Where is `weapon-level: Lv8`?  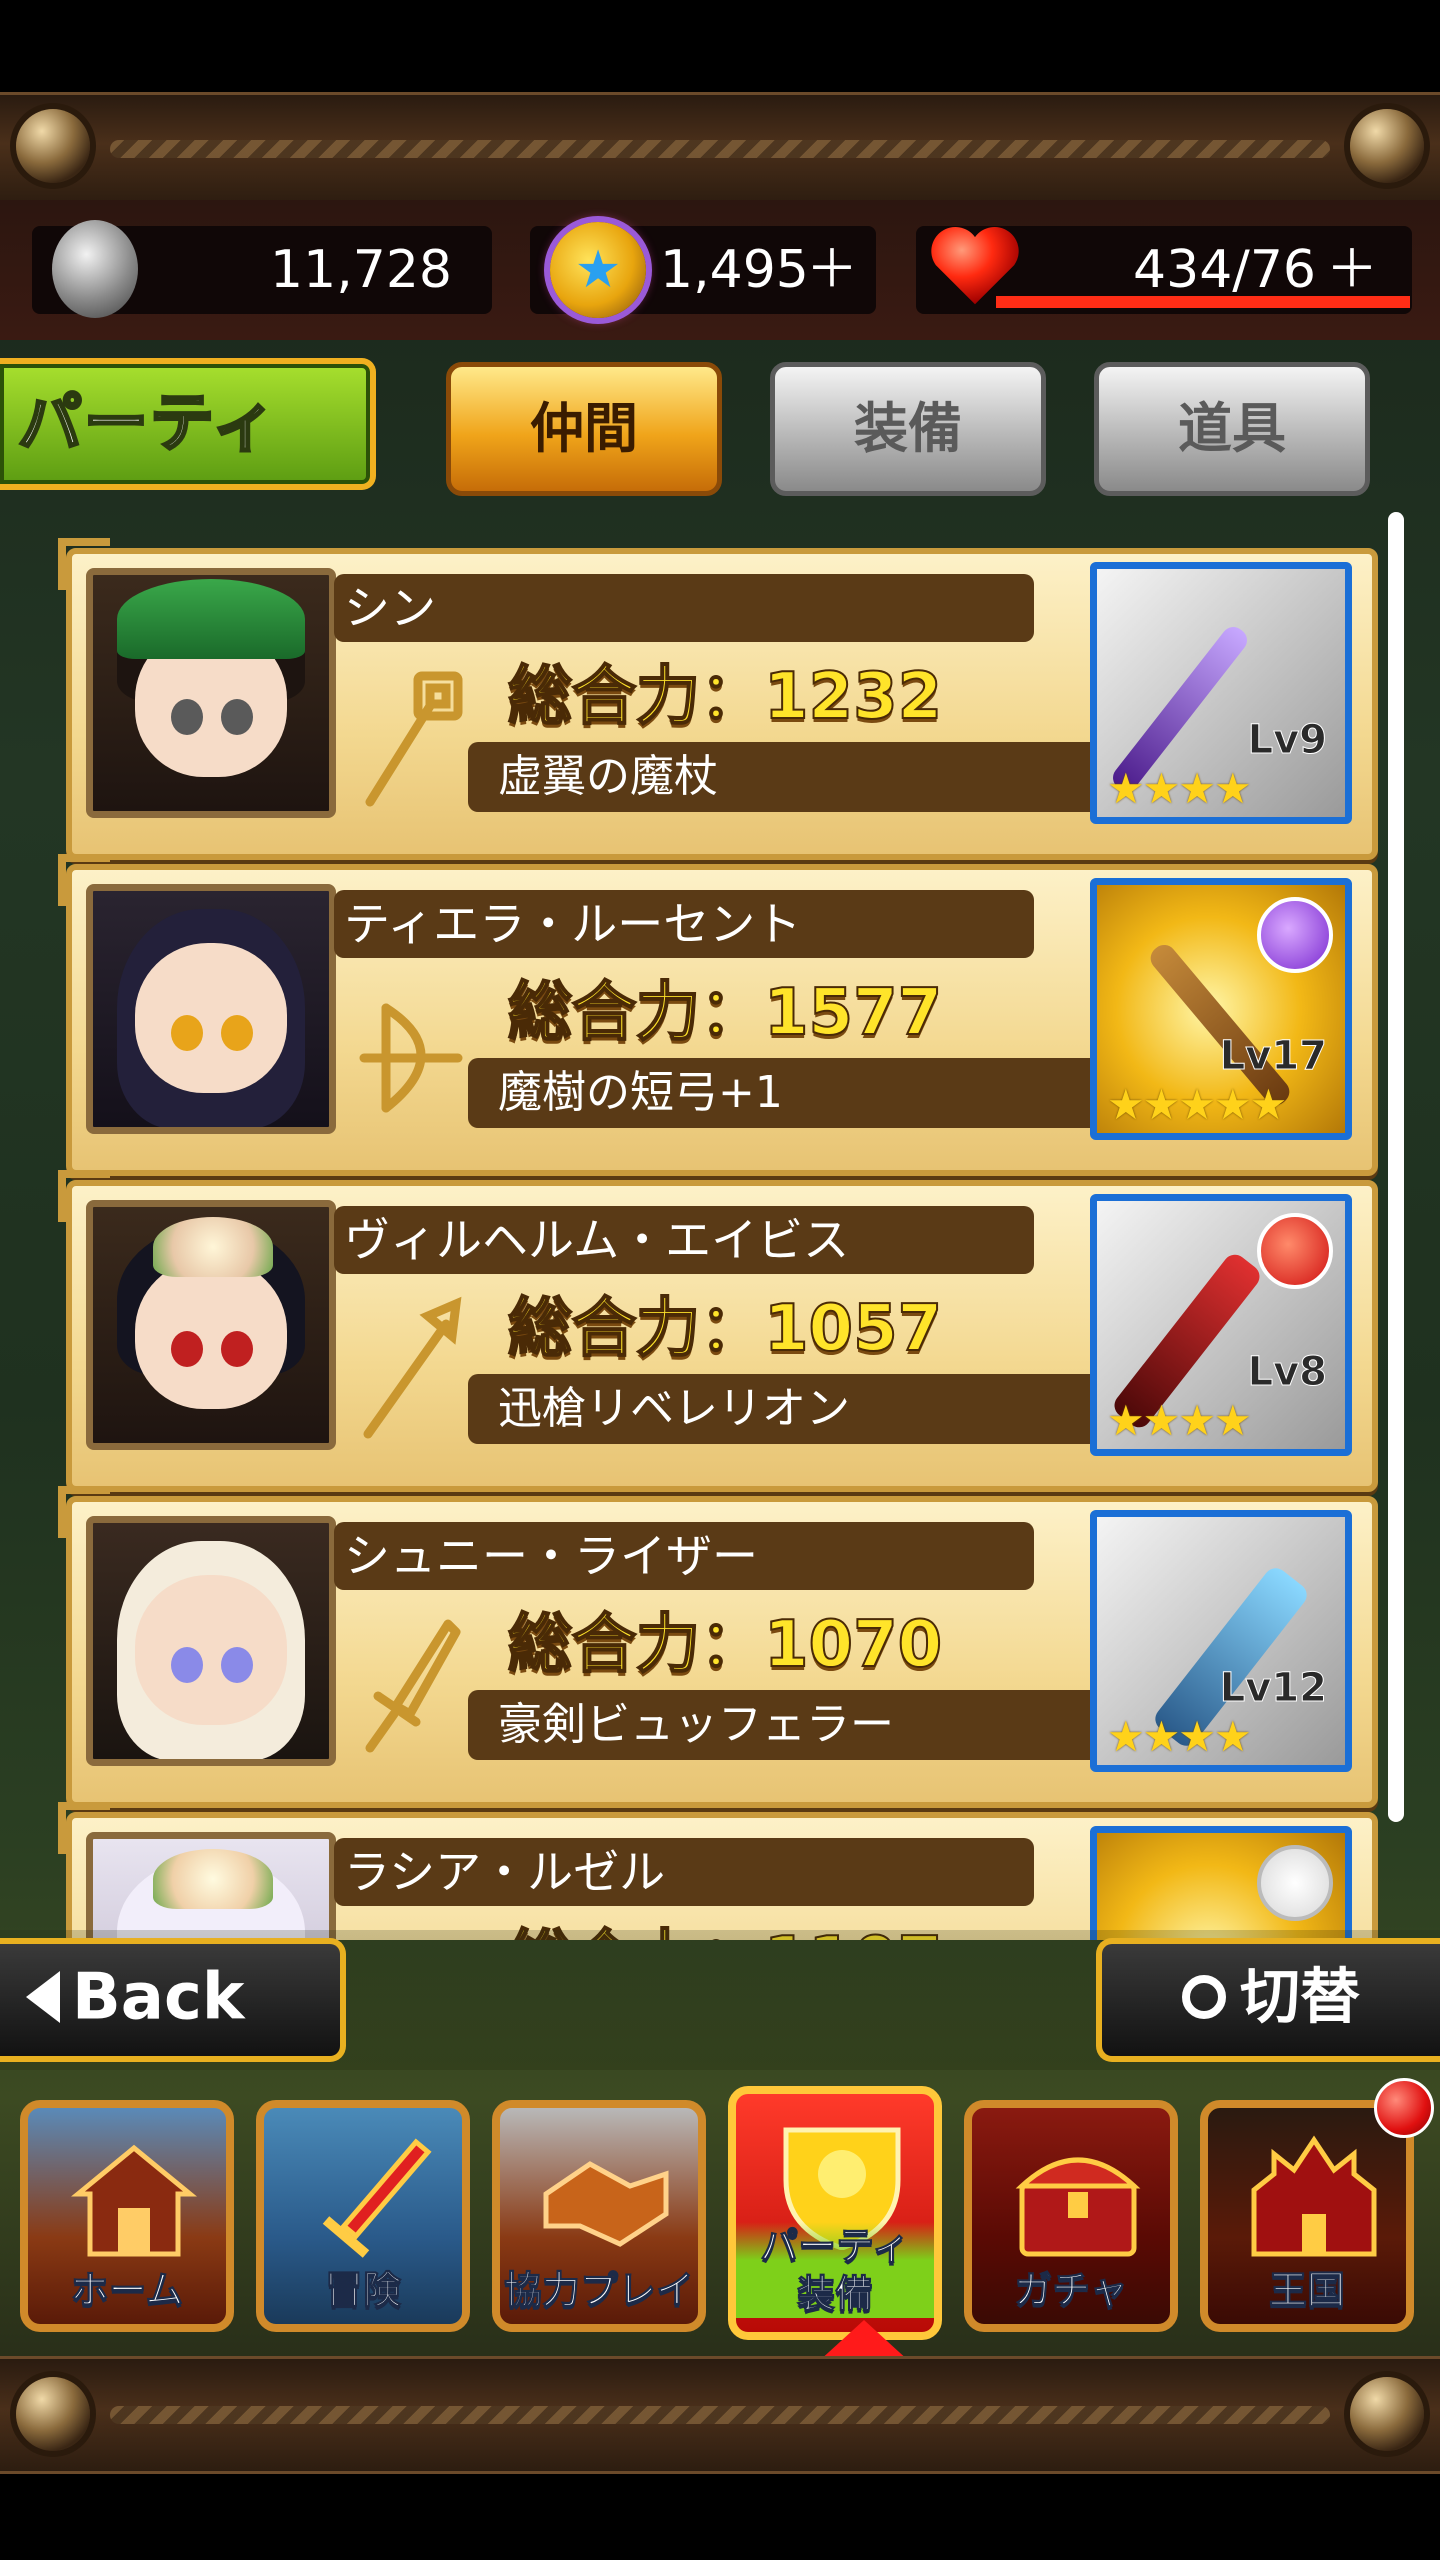 weapon-level: Lv8 is located at coordinates (1287, 1372).